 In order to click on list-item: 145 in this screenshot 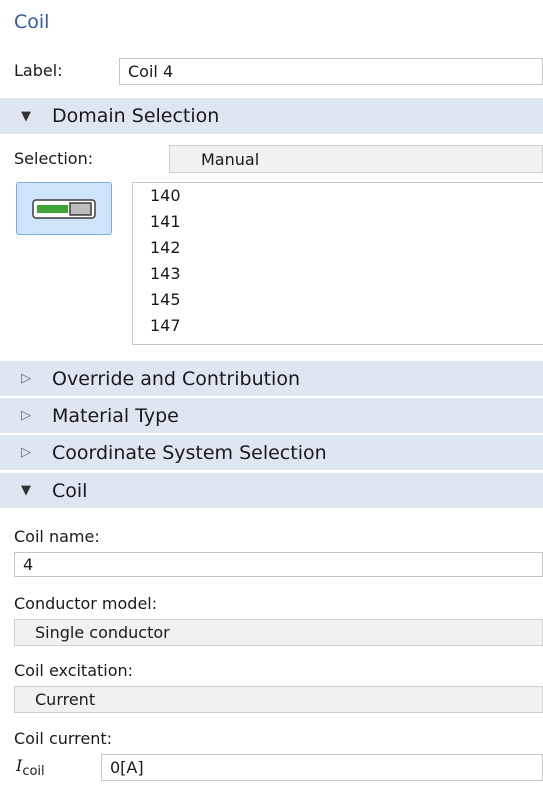, I will do `click(338, 300)`.